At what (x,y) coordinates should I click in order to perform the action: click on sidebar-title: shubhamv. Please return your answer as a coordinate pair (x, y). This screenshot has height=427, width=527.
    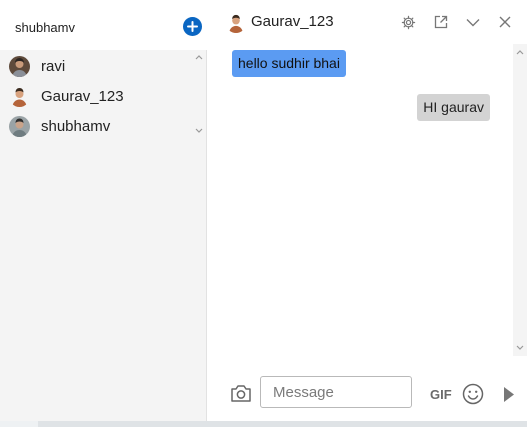
    Looking at the image, I should click on (45, 27).